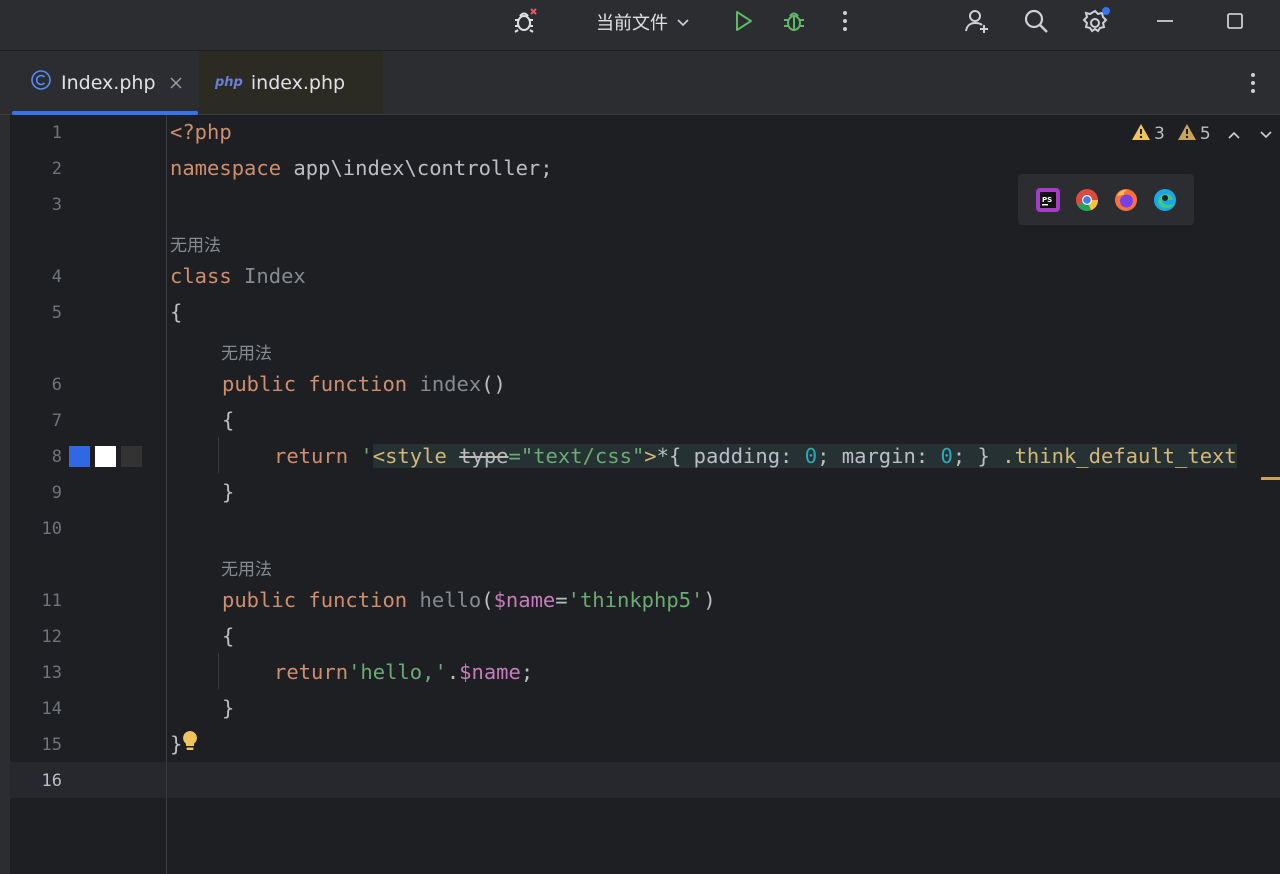 This screenshot has height=874, width=1280. Describe the element at coordinates (228, 492) in the screenshot. I see `code-line-9: }` at that location.